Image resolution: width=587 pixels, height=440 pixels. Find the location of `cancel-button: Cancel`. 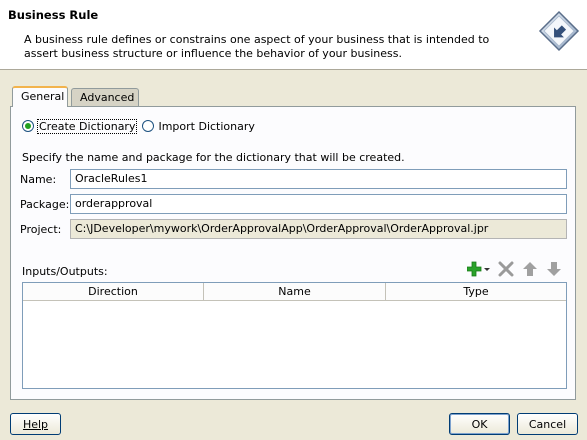

cancel-button: Cancel is located at coordinates (547, 424).